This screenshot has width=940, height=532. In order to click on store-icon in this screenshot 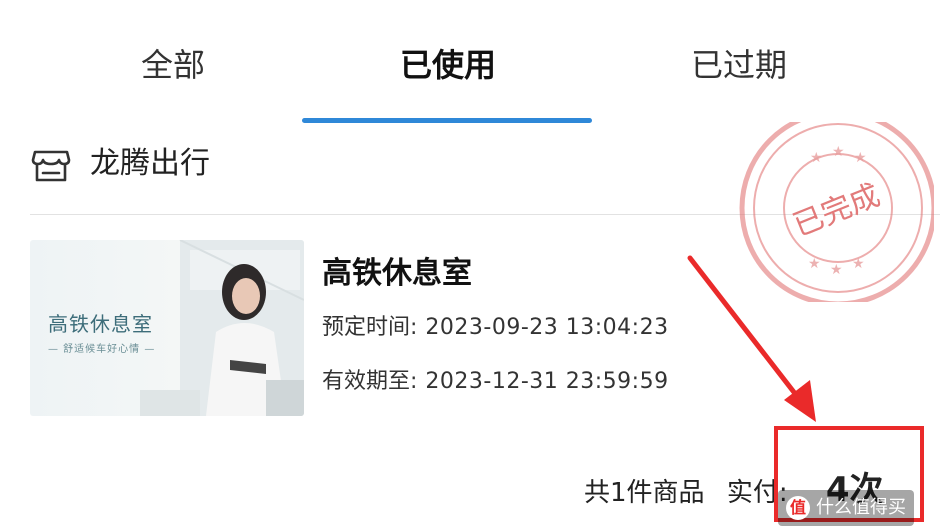, I will do `click(55, 169)`.